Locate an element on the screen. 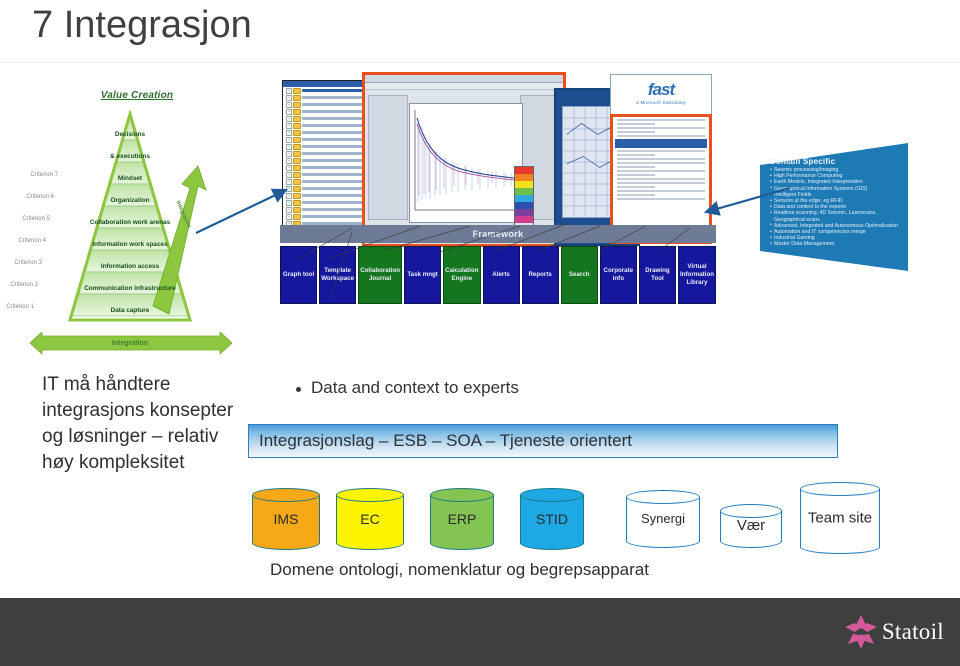 The image size is (960, 666). fast-logo: fast is located at coordinates (661, 89).